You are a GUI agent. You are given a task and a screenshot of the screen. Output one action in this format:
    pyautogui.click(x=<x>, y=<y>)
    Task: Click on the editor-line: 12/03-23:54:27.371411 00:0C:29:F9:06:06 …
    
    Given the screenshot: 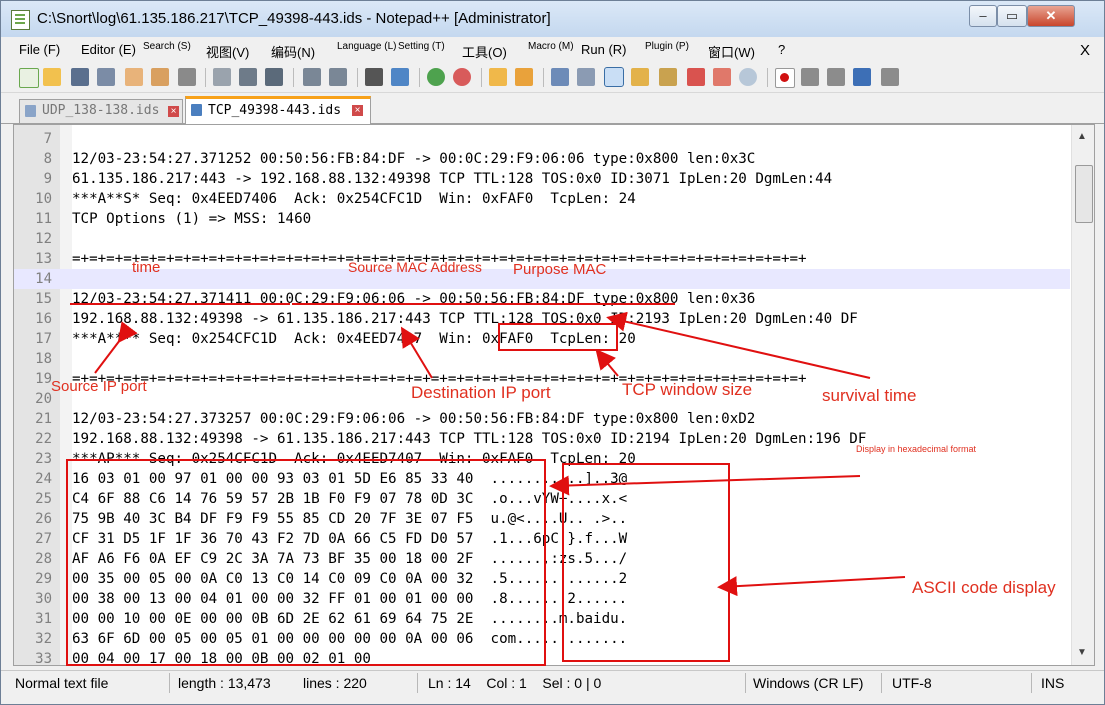 What is the action you would take?
    pyautogui.click(x=572, y=299)
    